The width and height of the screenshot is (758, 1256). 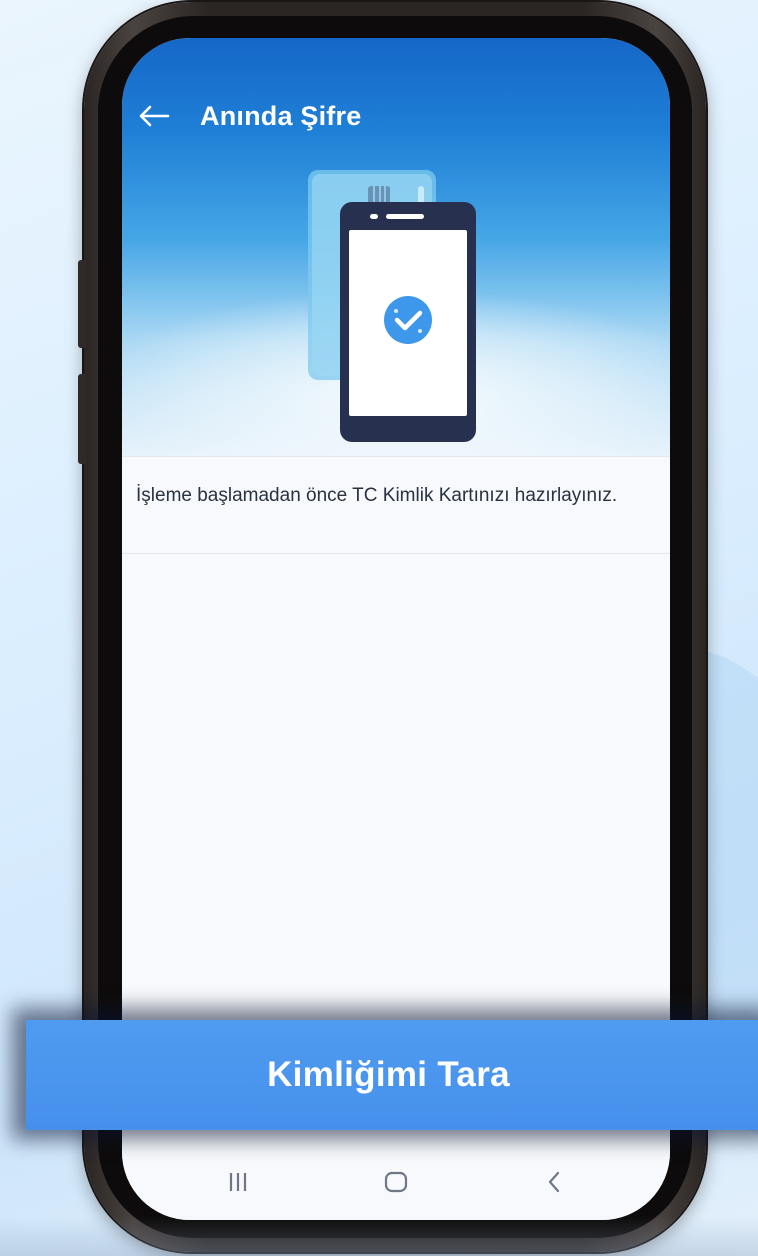 I want to click on recents-button, so click(x=238, y=1182).